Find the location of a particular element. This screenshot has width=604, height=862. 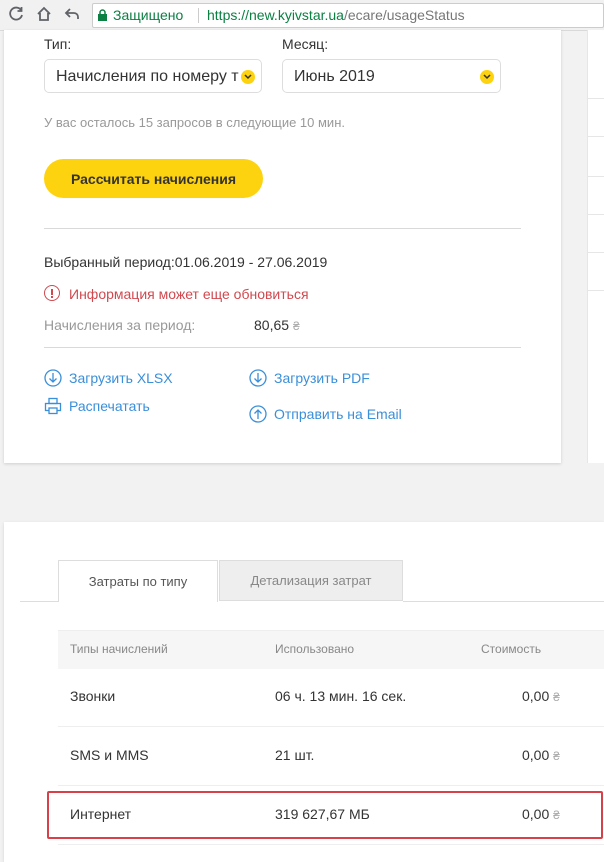

lock-icon is located at coordinates (102, 15).